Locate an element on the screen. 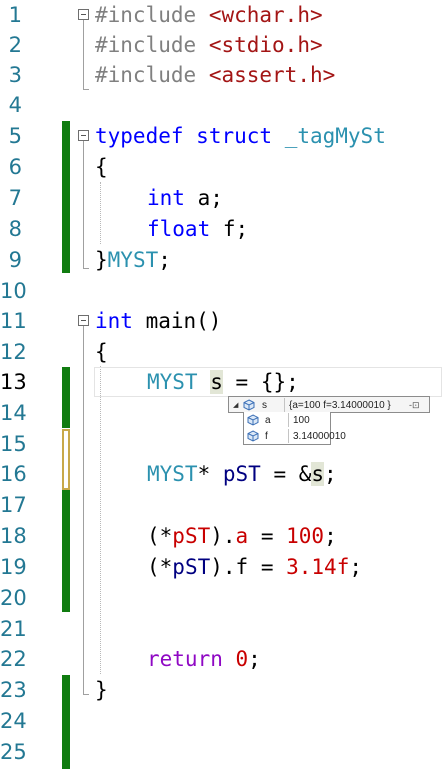  datatip-root-row: ◢ s {a=100 f=3.14000010 } -⊡ is located at coordinates (329, 404).